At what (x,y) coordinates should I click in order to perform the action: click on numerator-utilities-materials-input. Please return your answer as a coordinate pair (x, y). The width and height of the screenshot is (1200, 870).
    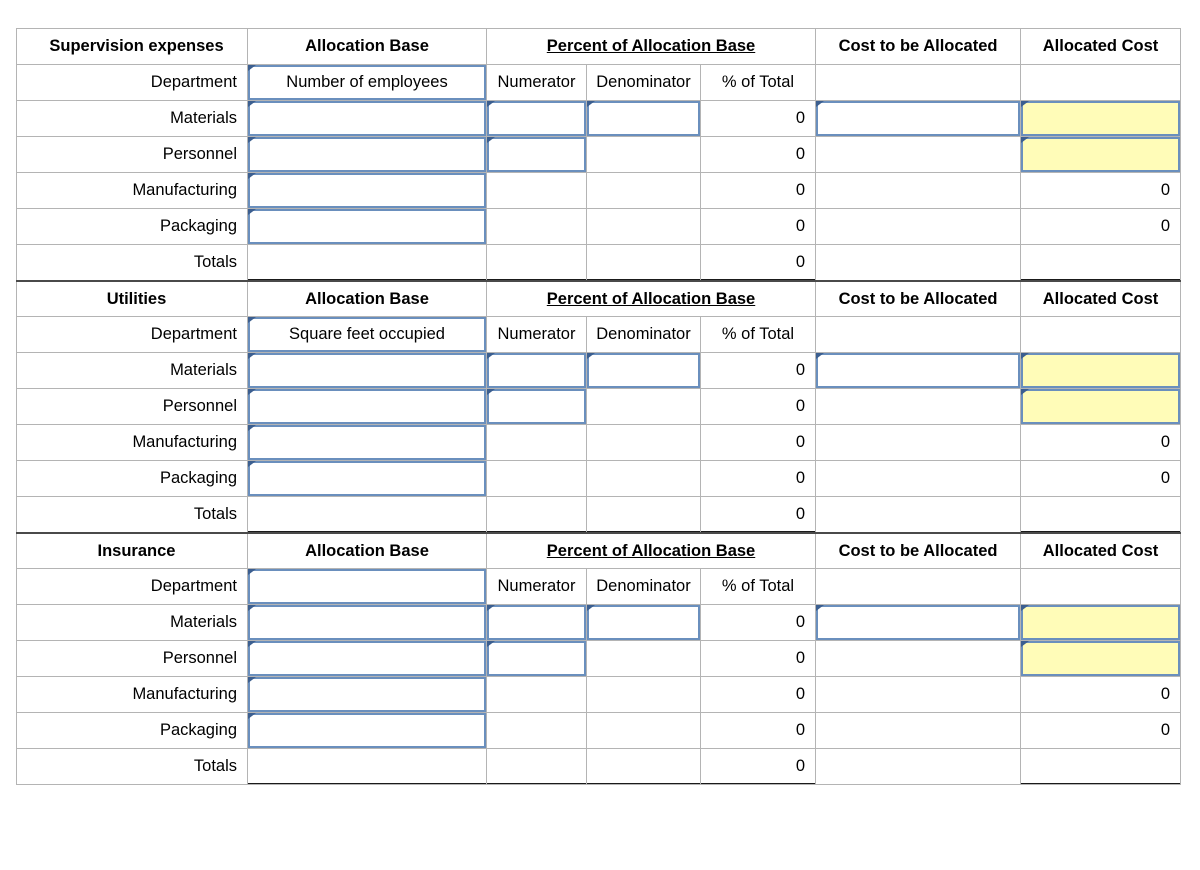
    Looking at the image, I should click on (536, 370).